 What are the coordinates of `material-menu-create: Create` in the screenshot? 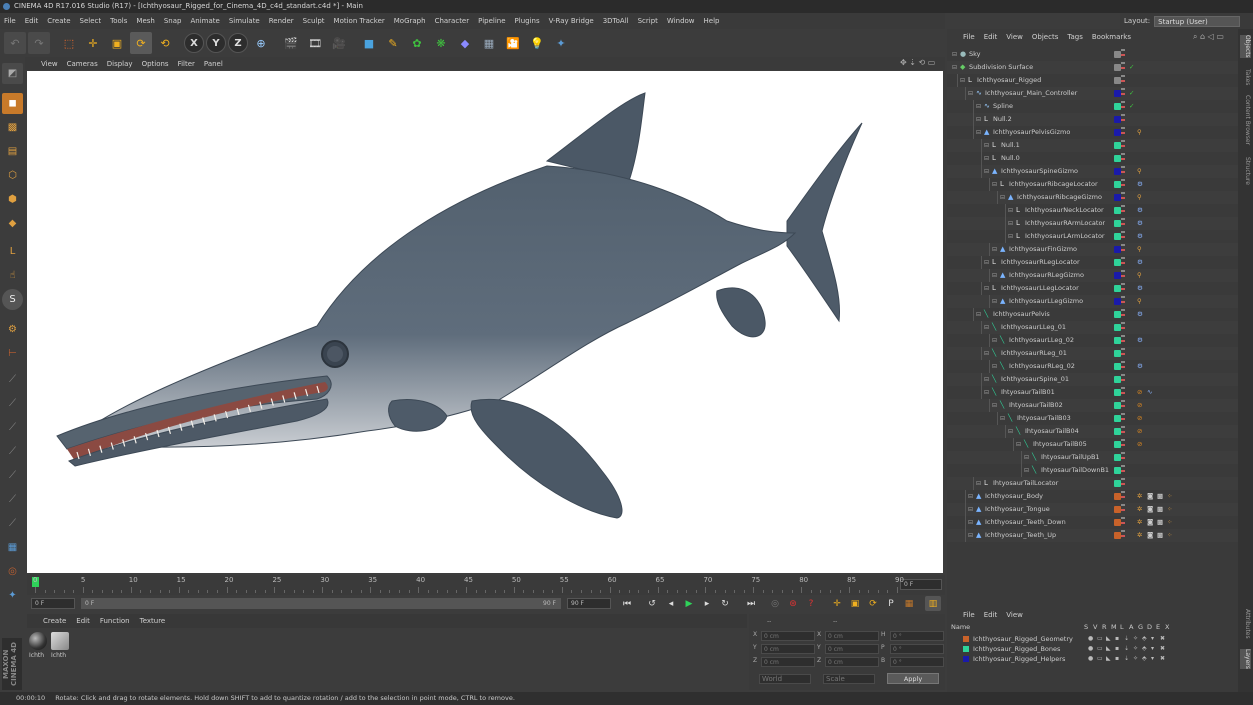 It's located at (54, 621).